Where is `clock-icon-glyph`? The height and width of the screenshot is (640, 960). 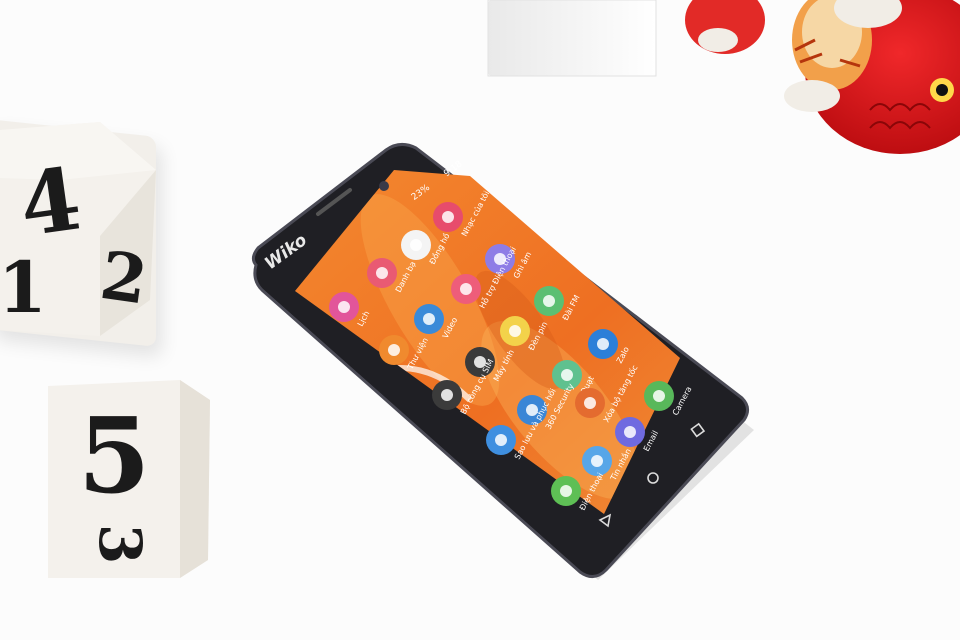 clock-icon-glyph is located at coordinates (416, 245).